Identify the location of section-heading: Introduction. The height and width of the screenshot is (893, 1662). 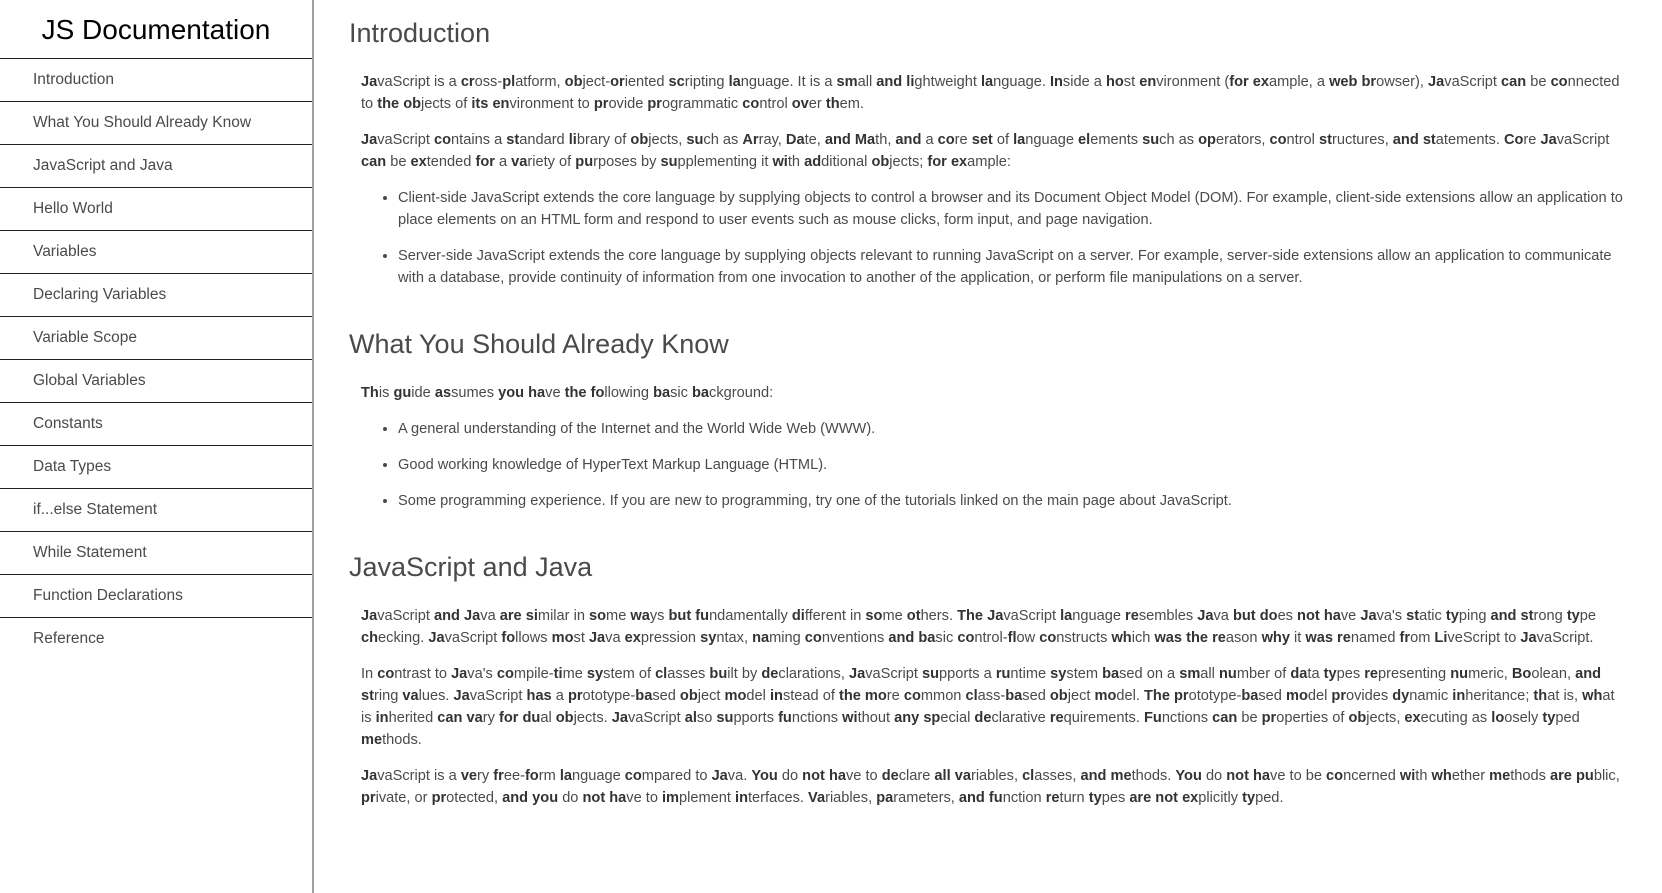
(420, 33).